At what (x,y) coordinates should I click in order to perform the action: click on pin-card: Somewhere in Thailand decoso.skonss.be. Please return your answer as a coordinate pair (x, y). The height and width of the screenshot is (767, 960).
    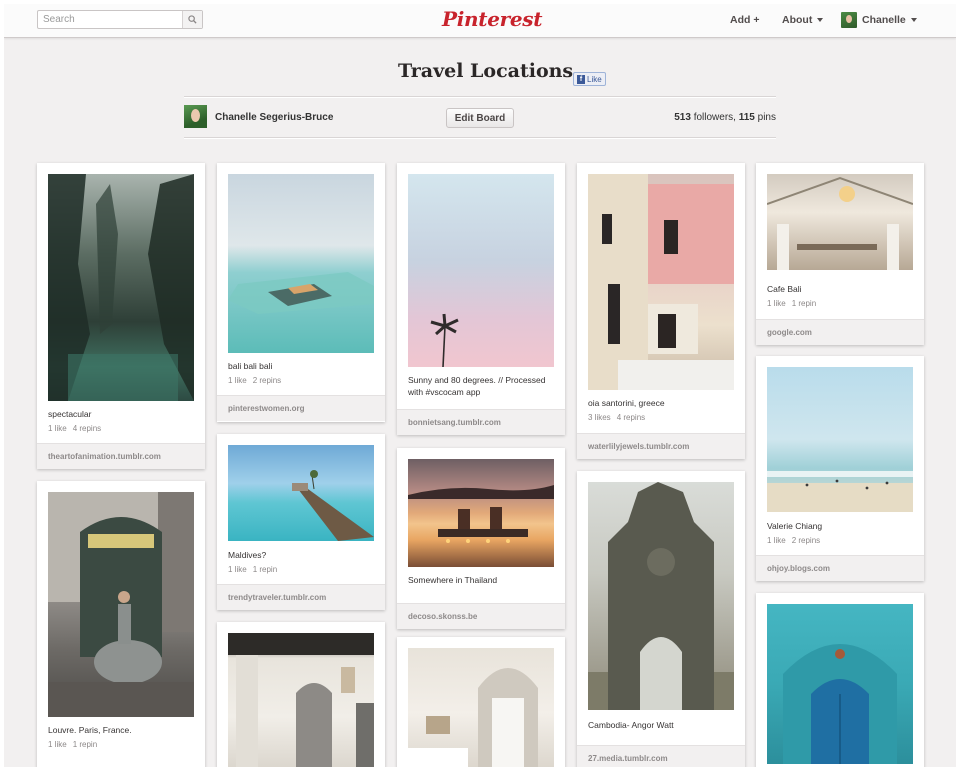
    Looking at the image, I should click on (481, 538).